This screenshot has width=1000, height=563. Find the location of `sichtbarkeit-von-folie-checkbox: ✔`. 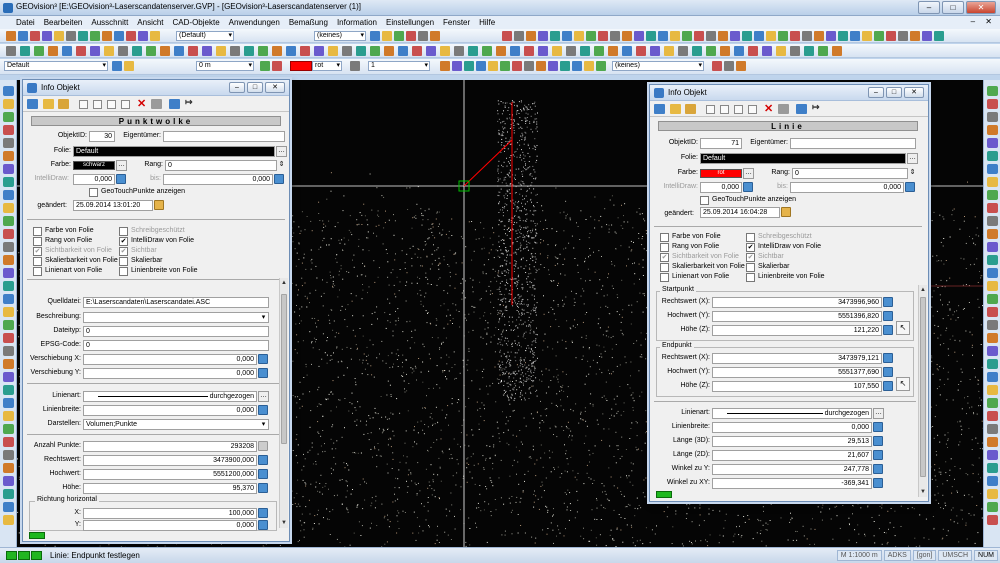

sichtbarkeit-von-folie-checkbox: ✔ is located at coordinates (664, 257).